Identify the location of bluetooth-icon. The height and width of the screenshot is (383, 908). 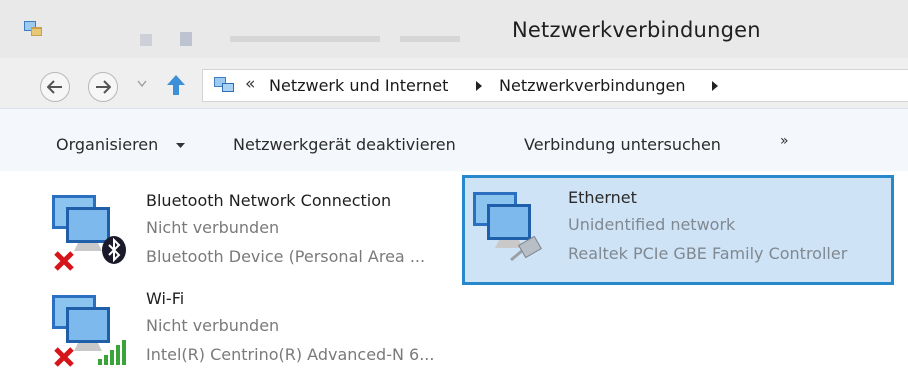
(114, 250).